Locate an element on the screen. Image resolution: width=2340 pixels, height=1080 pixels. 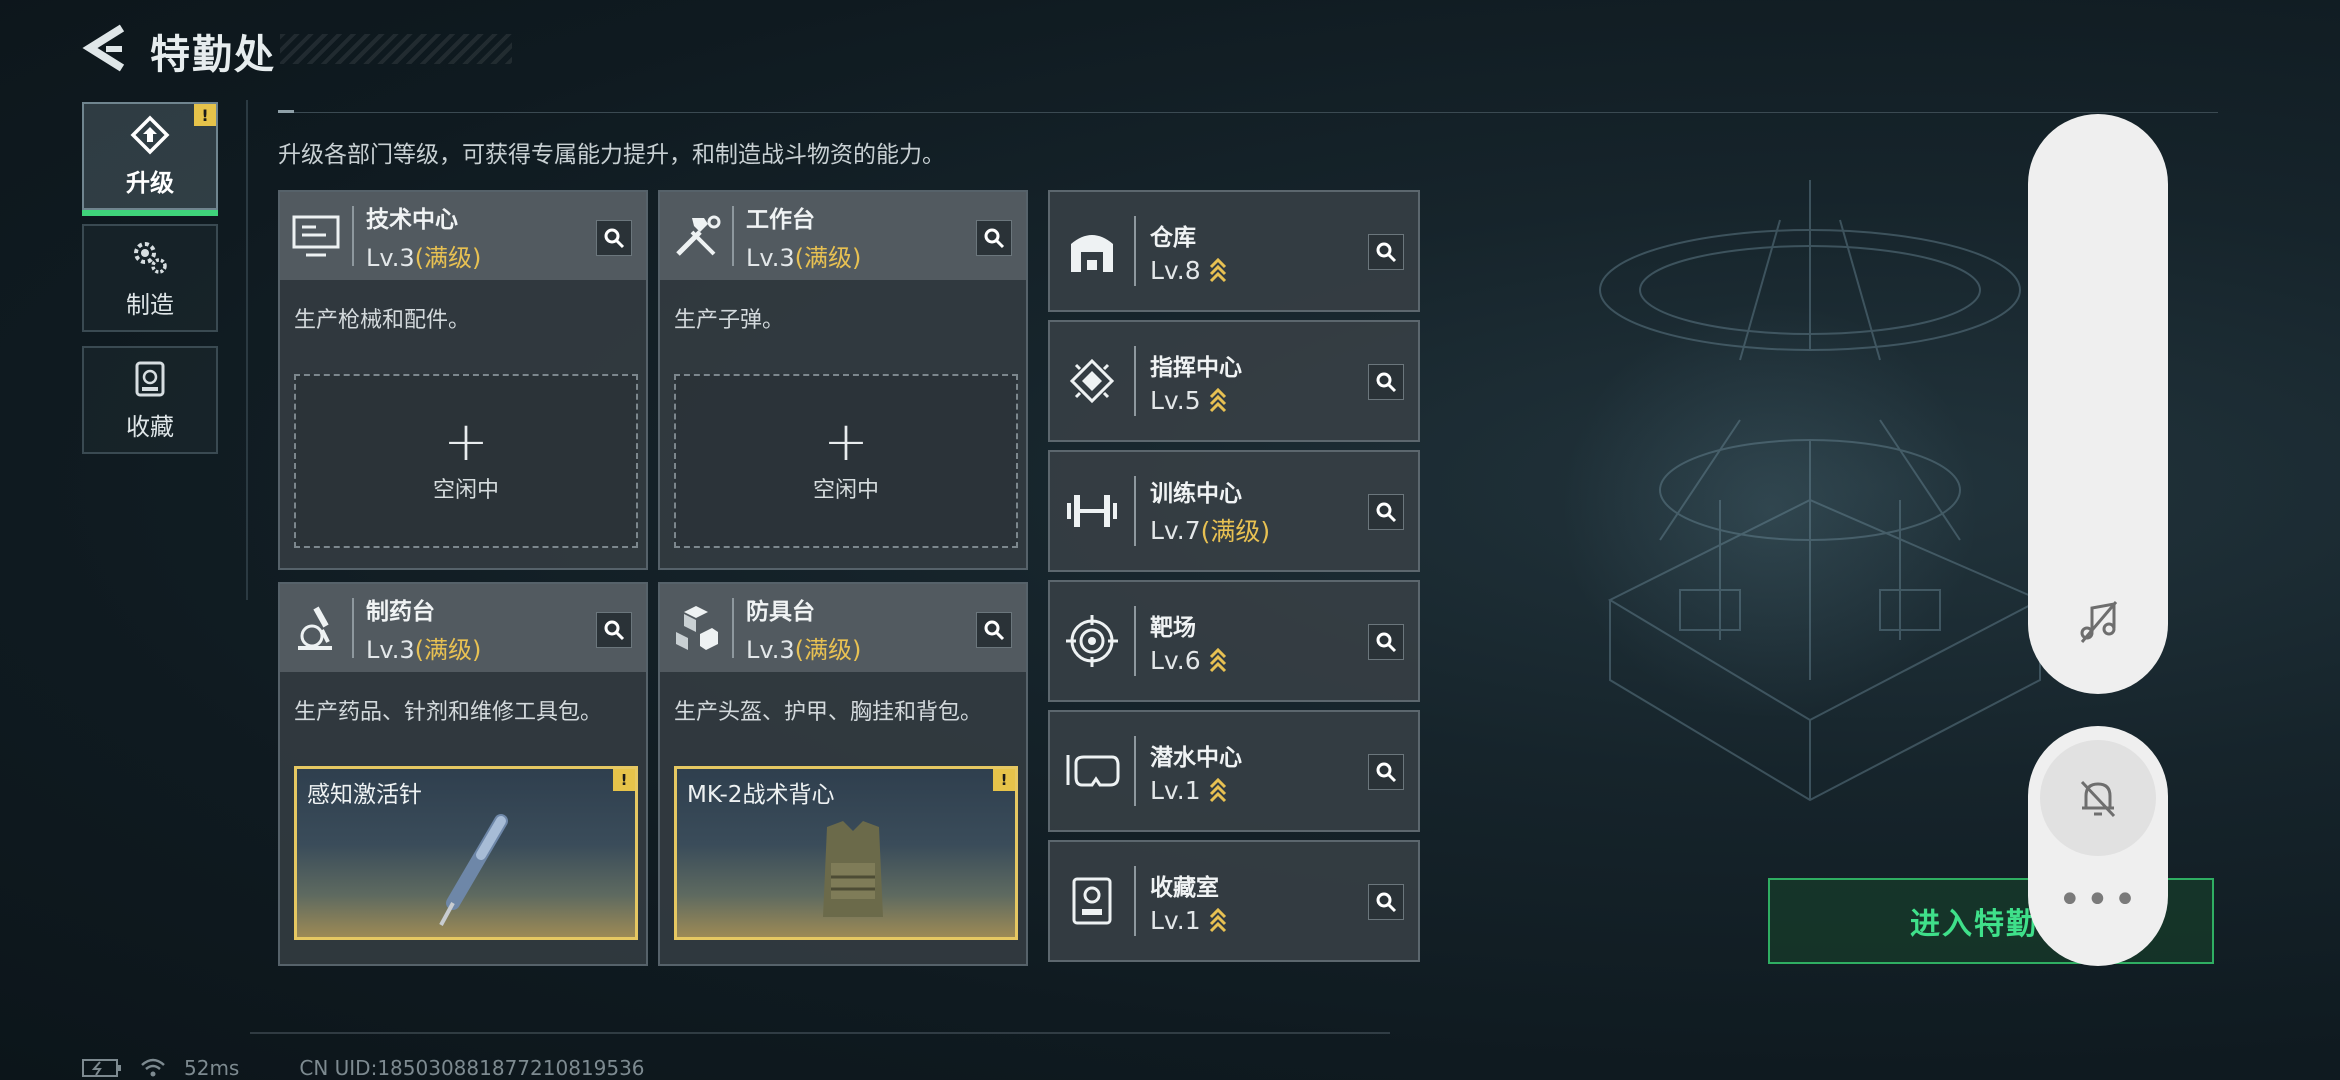
facility-description: 生产药品、针剂和维修工具包。 is located at coordinates (448, 712).